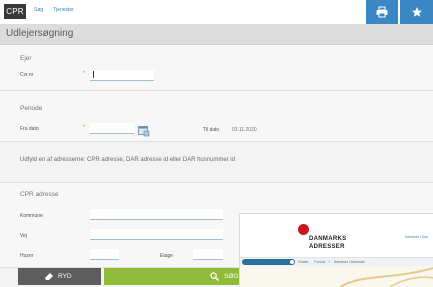  I want to click on etage-label: Etage, so click(167, 256).